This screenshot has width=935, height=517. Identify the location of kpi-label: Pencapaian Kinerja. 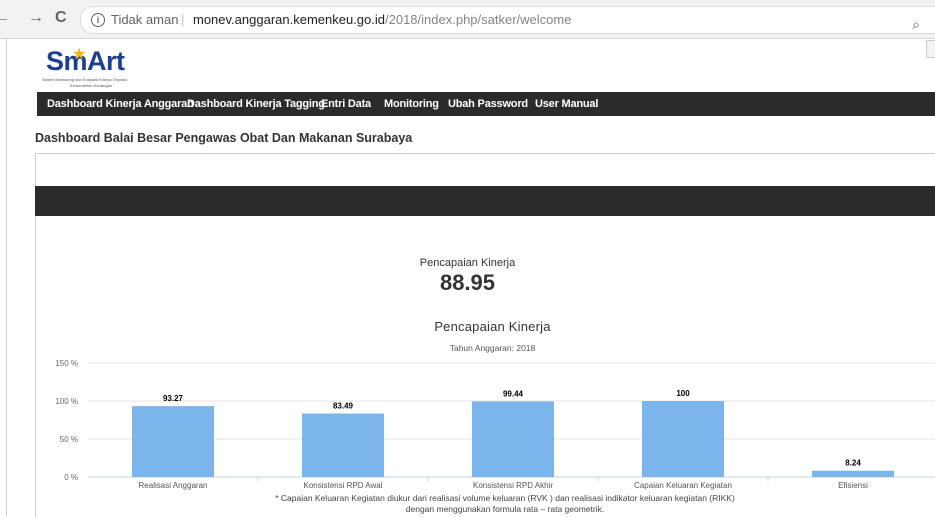
(467, 263).